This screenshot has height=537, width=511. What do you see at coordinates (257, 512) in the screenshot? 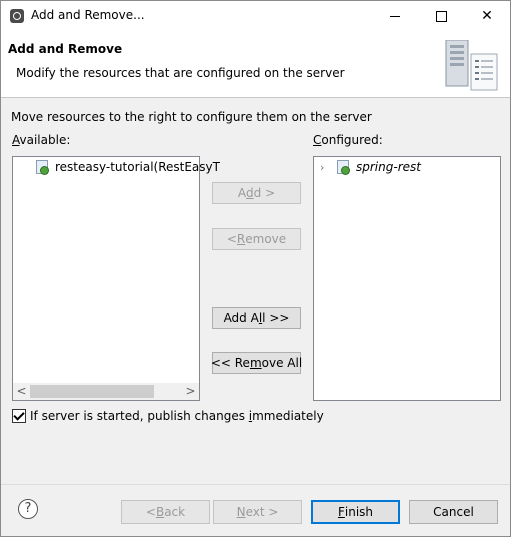
I see `next-button: Next >` at bounding box center [257, 512].